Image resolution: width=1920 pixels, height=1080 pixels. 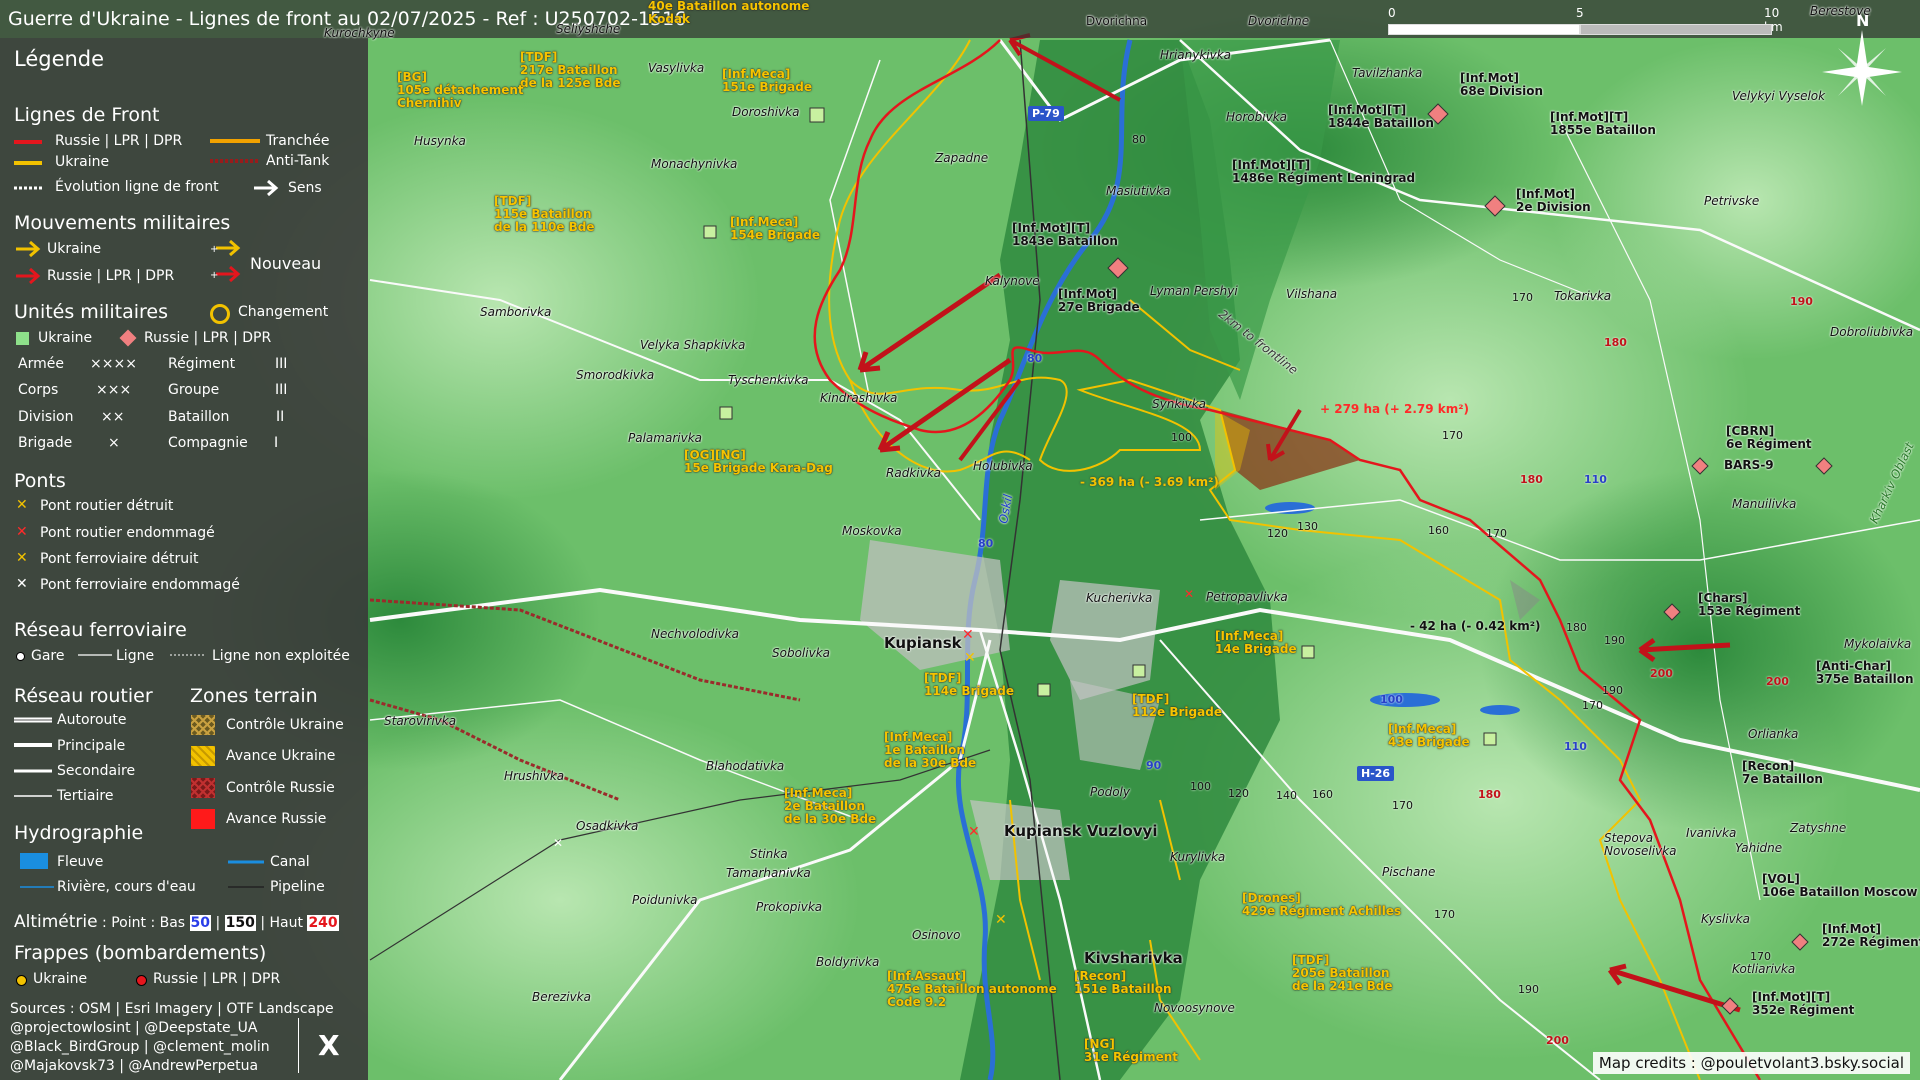 I want to click on map-credits: Map credits : @pouletvolant3.bsky.social, so click(x=1751, y=1063).